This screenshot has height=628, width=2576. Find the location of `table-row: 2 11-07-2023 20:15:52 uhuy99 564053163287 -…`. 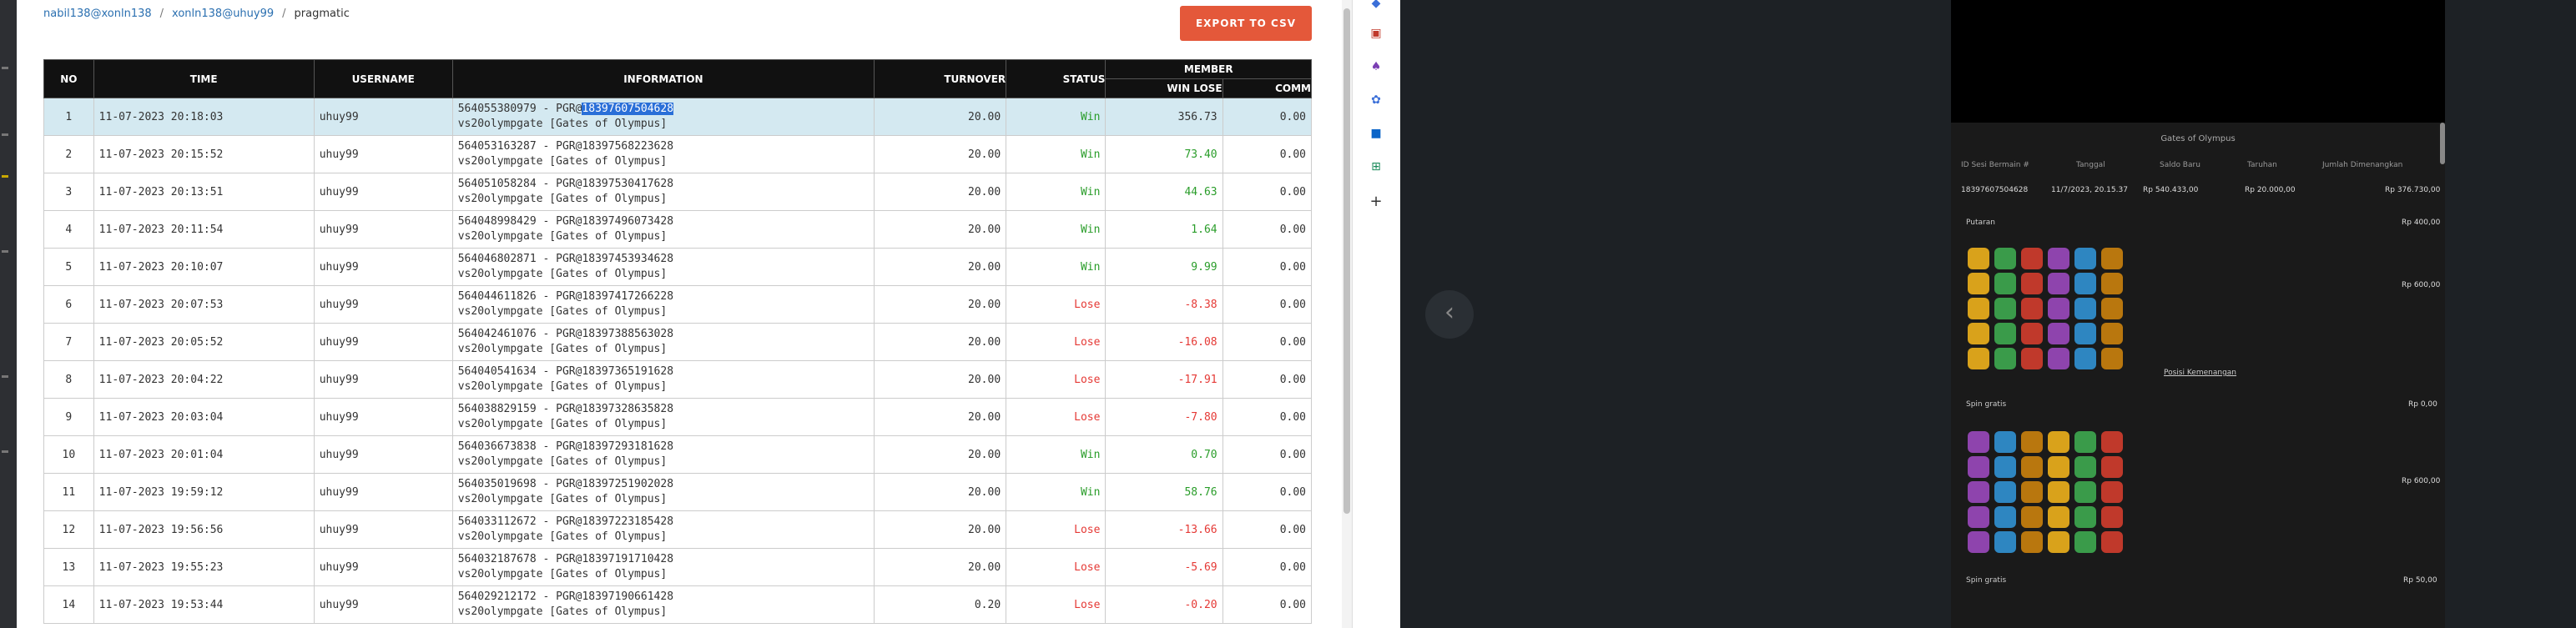

table-row: 2 11-07-2023 20:15:52 uhuy99 564053163287 -… is located at coordinates (678, 154).